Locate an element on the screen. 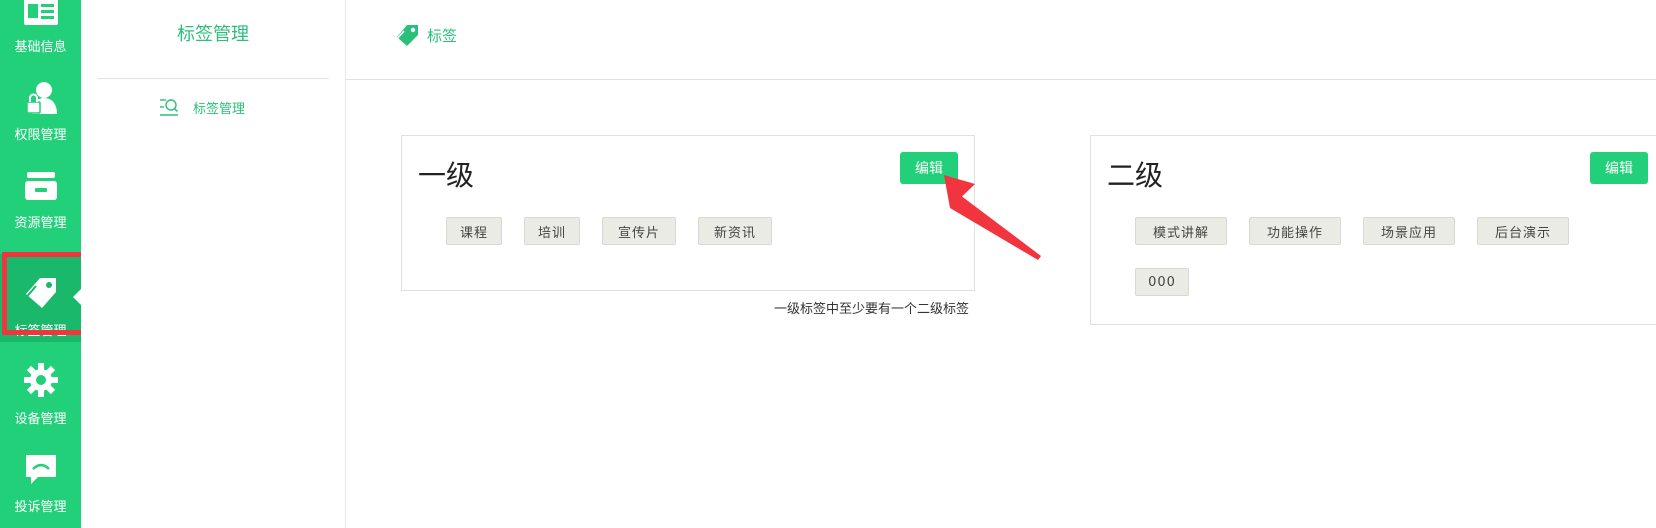 This screenshot has width=1656, height=528. nav-label: 基础信息 is located at coordinates (40, 47).